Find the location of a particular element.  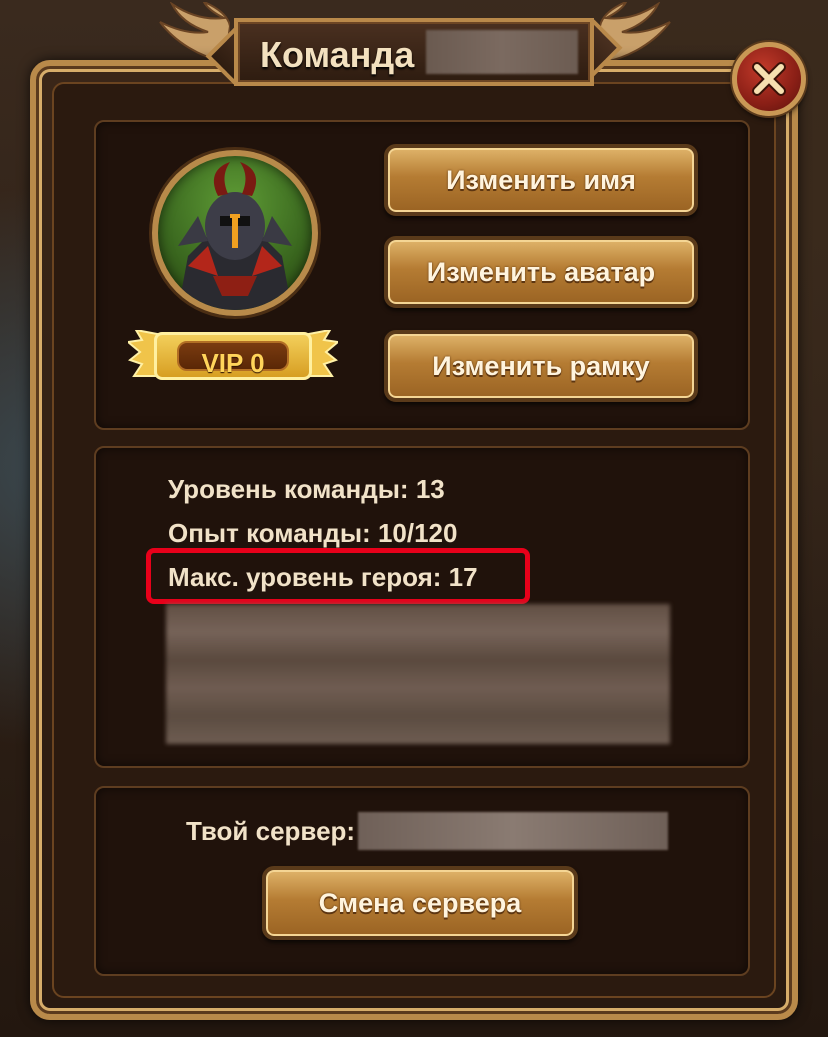

highlight-box is located at coordinates (338, 576).